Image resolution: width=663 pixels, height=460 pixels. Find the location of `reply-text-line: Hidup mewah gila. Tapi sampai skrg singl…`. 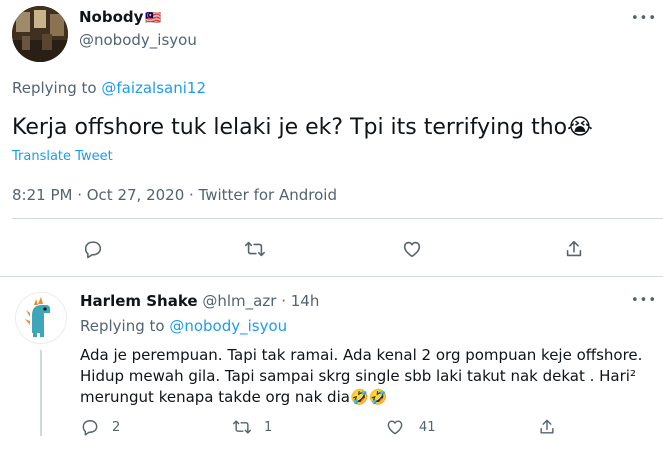

reply-text-line: Hidup mewah gila. Tapi sampai skrg singl… is located at coordinates (358, 376).